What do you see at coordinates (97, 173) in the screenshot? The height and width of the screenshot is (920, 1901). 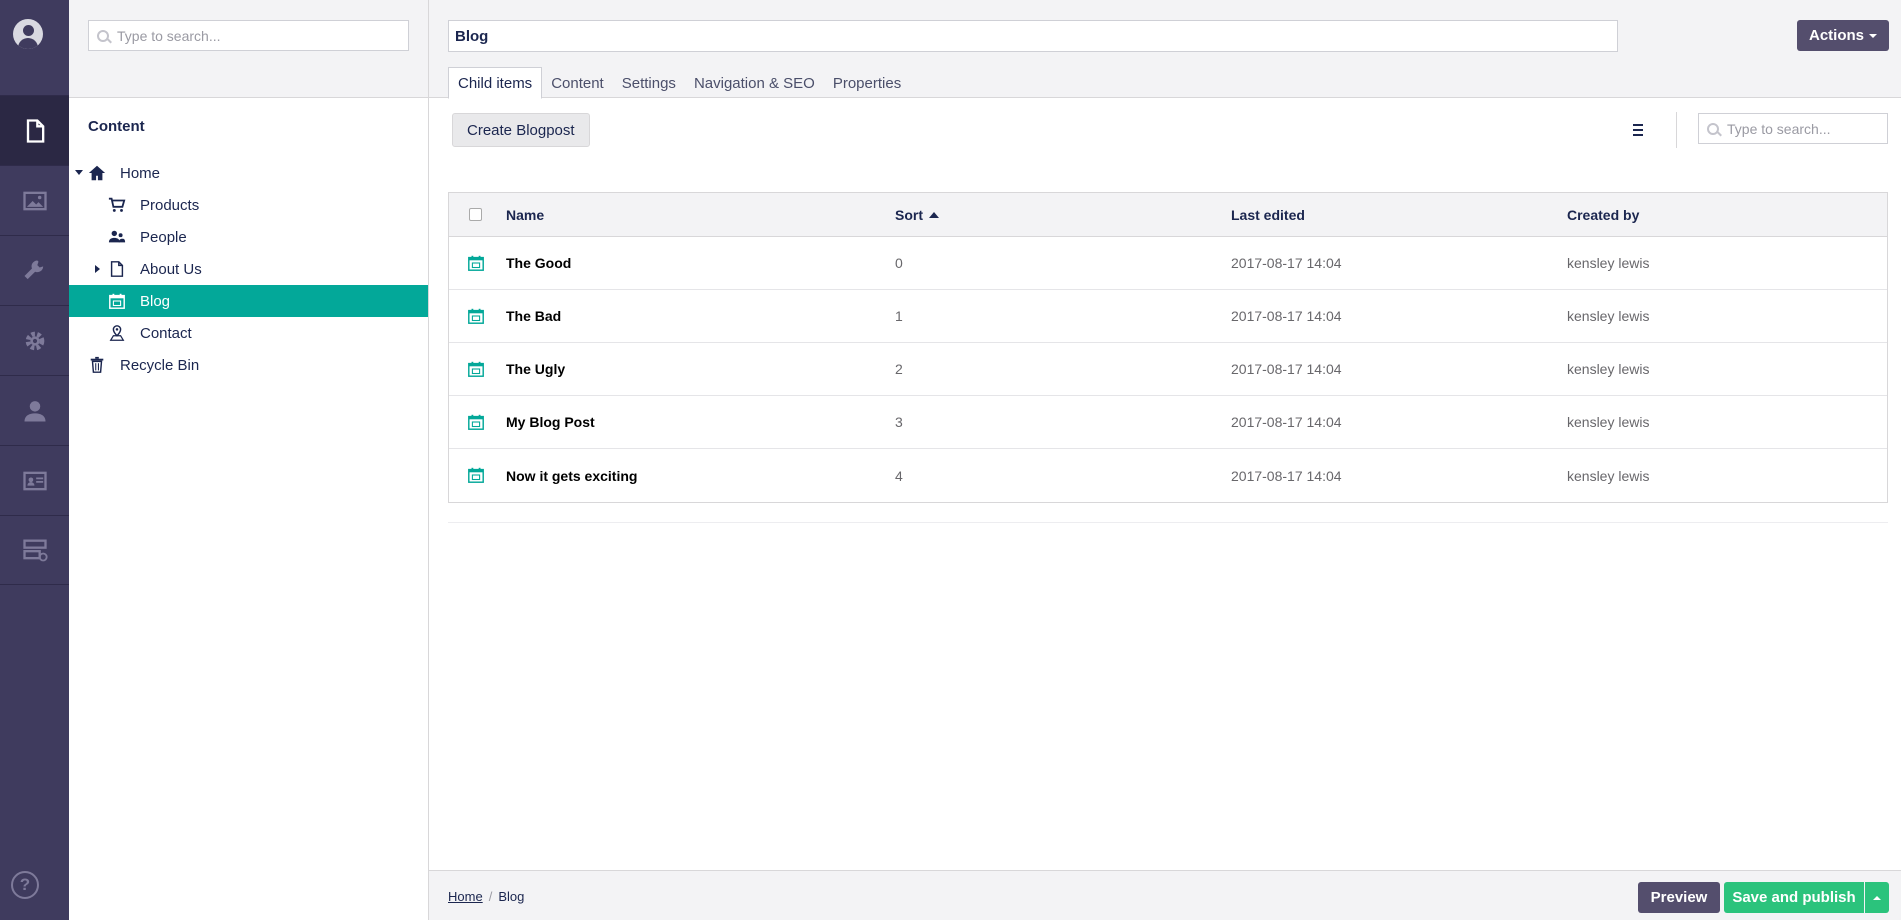 I see `home-icon` at bounding box center [97, 173].